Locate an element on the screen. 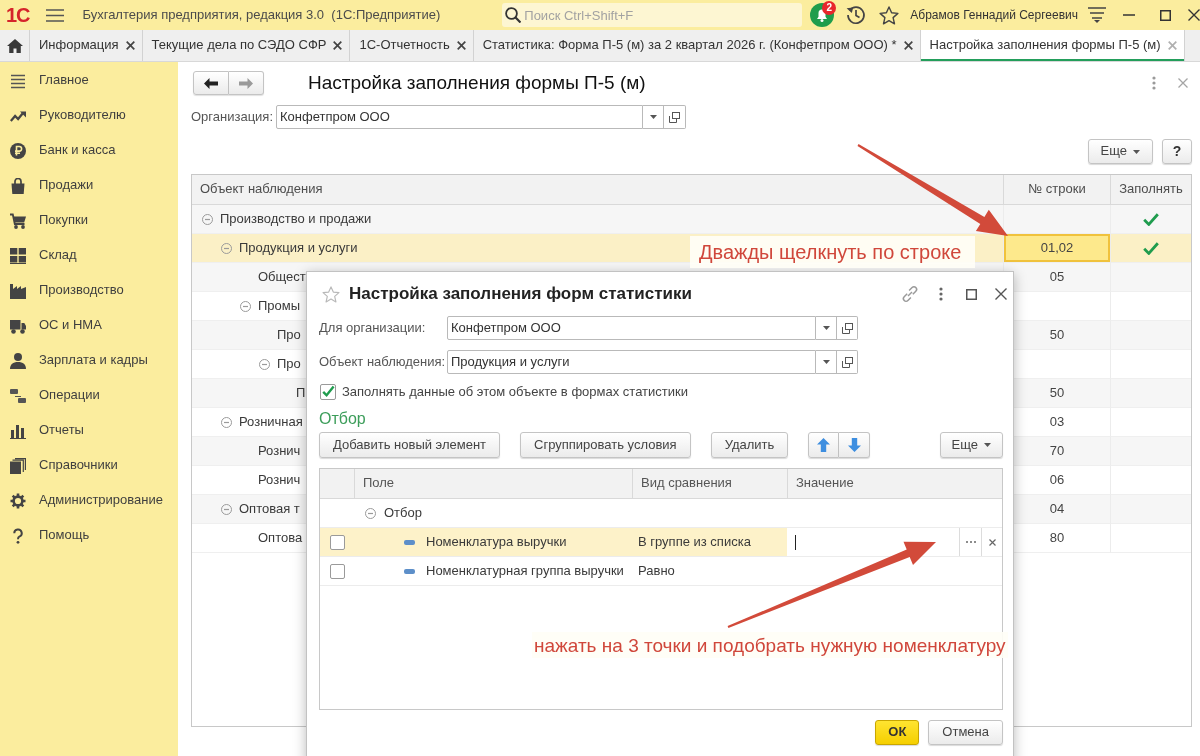  table-row: Номенклатура выручки В группе из списка is located at coordinates (661, 542).